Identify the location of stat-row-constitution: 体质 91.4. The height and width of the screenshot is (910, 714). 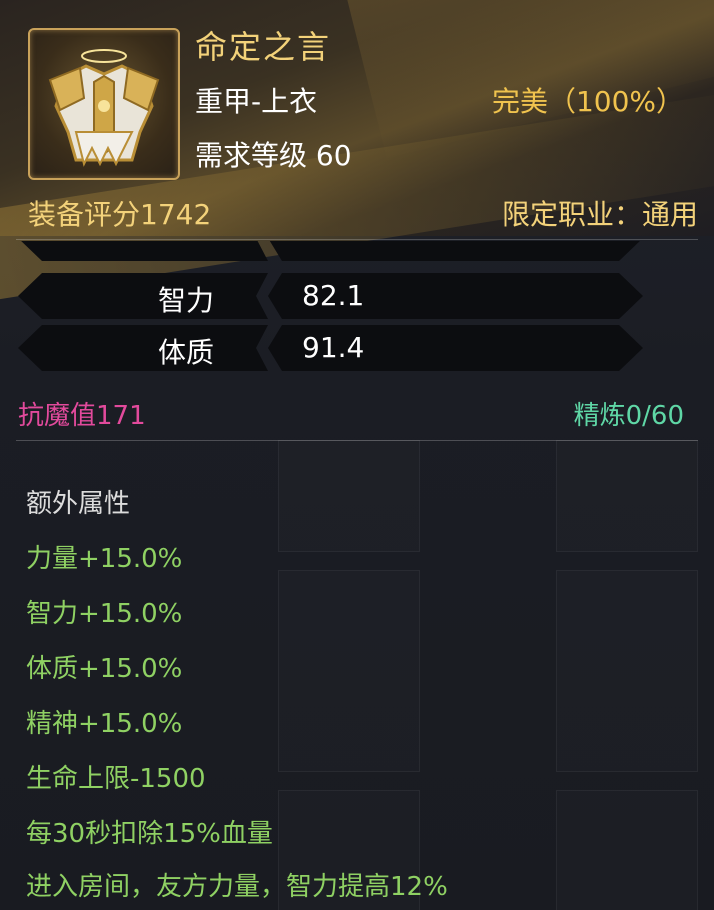
(330, 348).